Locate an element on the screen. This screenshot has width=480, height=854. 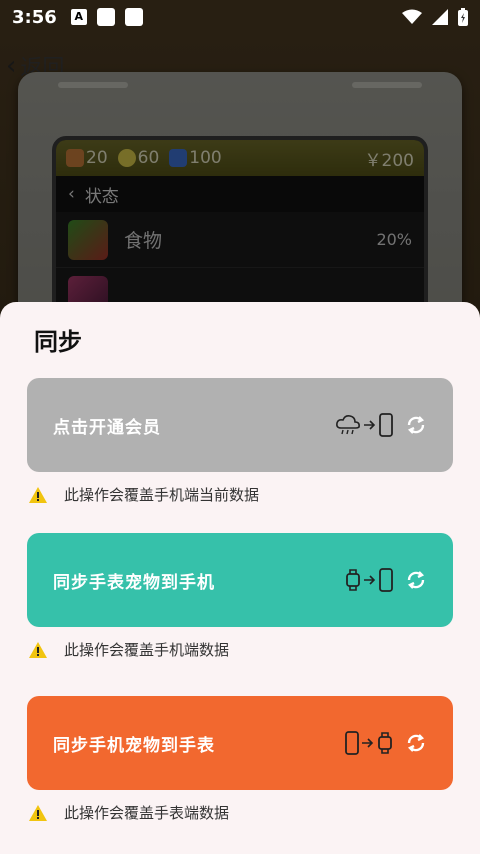
notification-square-icon is located at coordinates (105, 17).